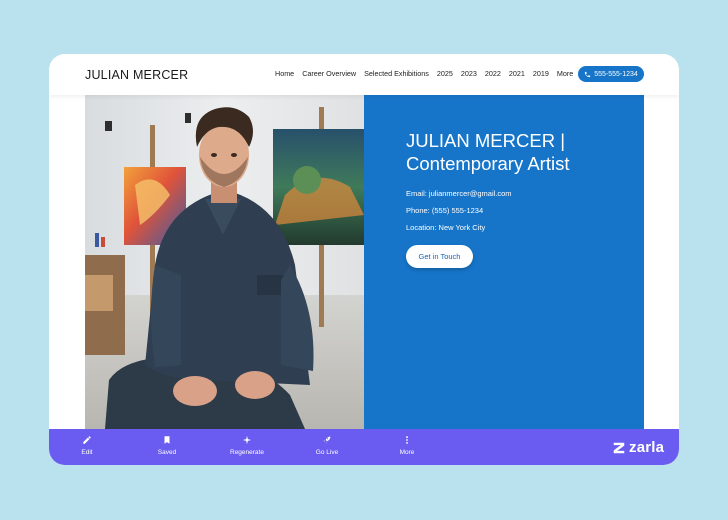  I want to click on editor-toolbar: Edit Saved Regenerate Go Live More zarla, so click(364, 447).